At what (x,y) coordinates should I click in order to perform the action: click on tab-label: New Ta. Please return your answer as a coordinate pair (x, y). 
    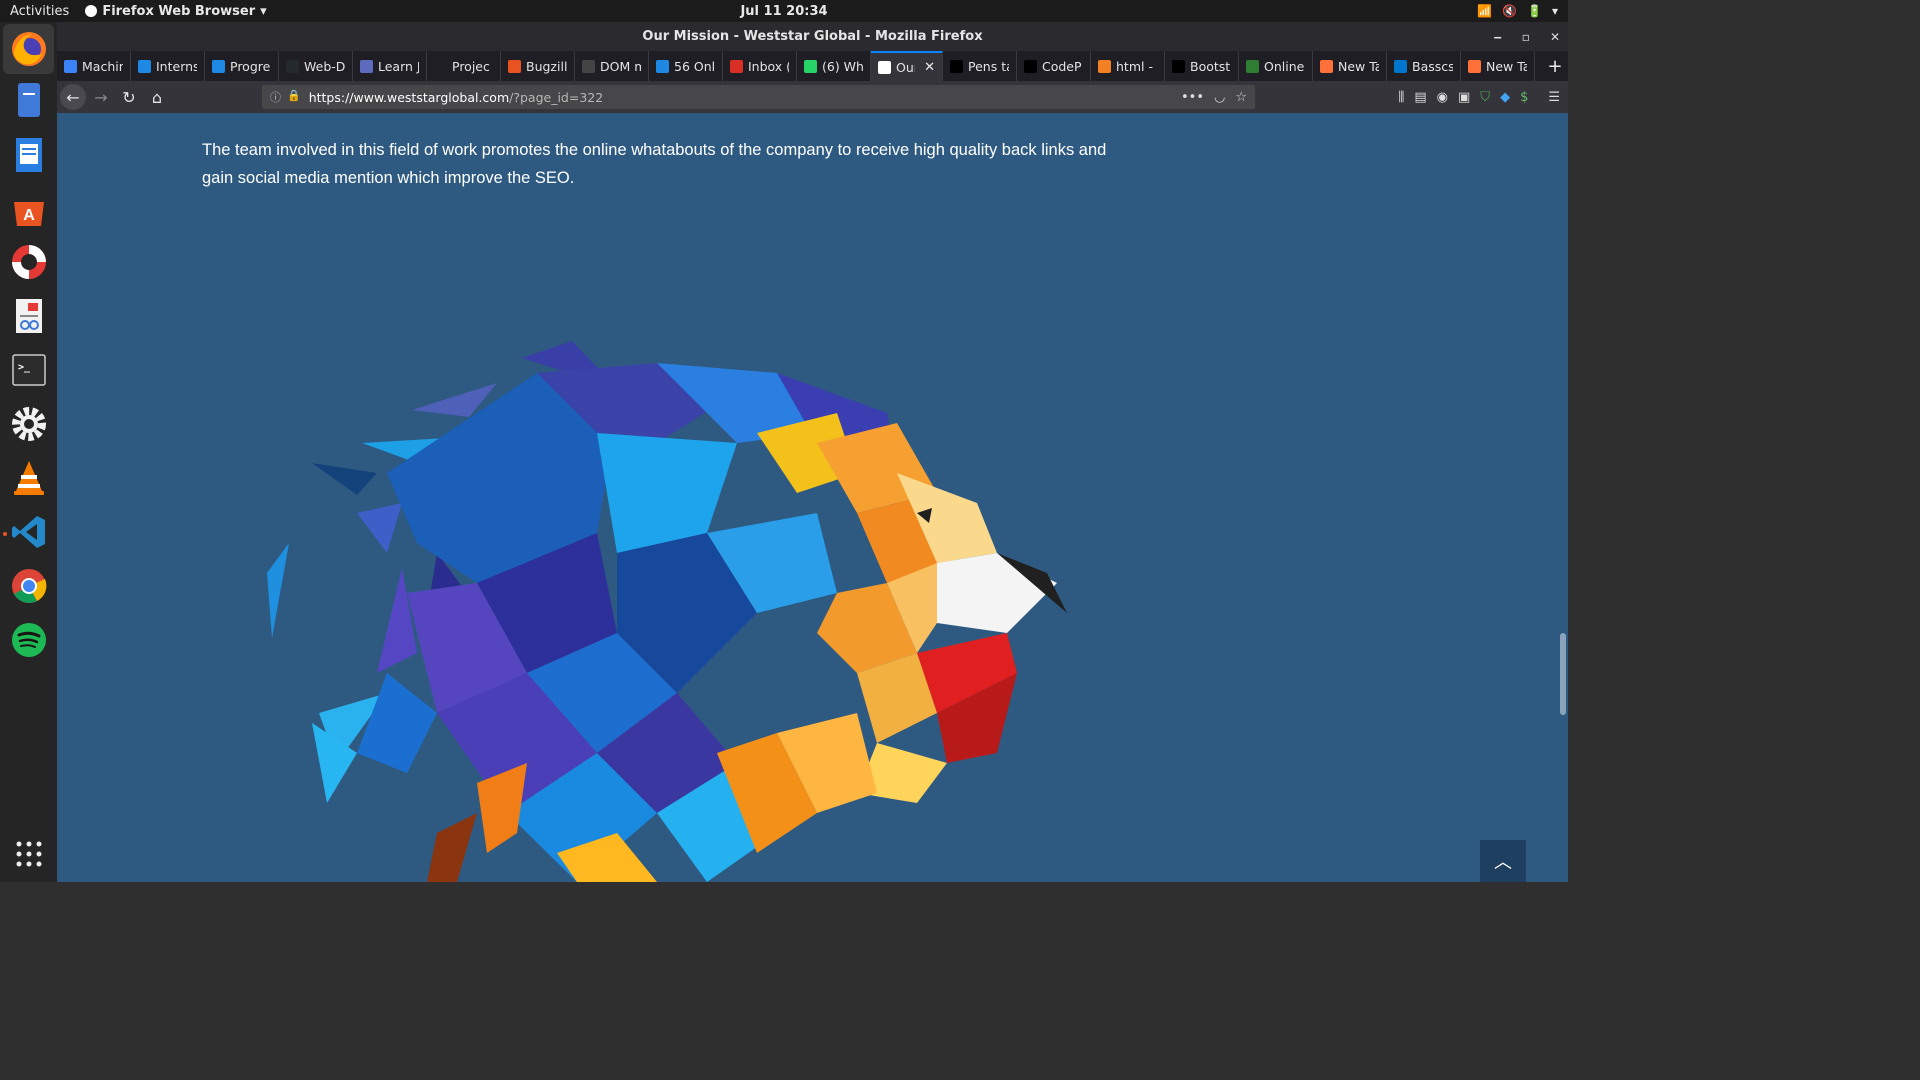
    Looking at the image, I should click on (1358, 66).